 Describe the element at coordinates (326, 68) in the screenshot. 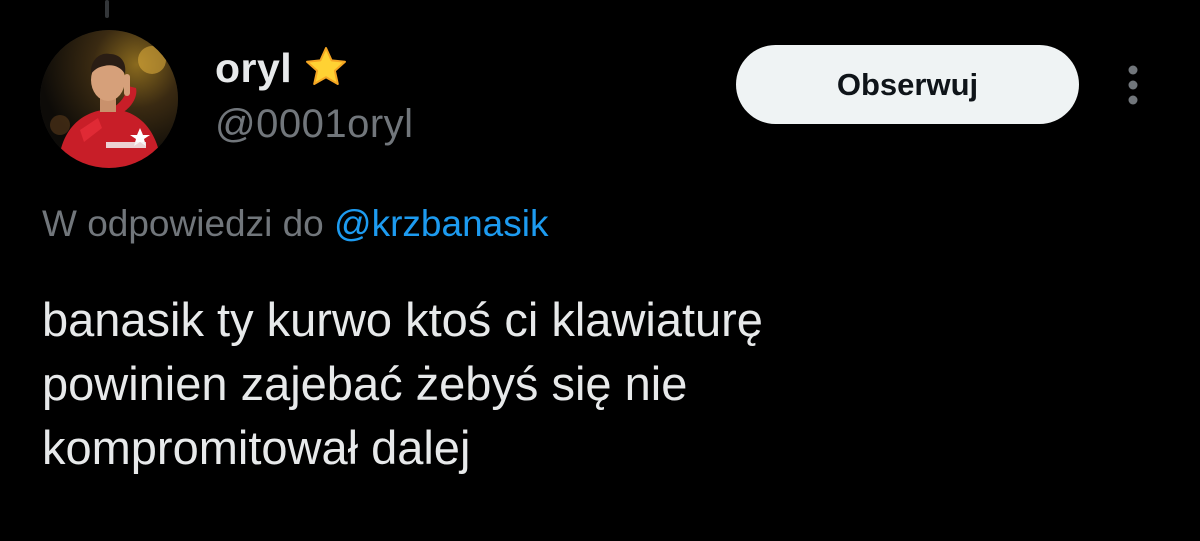

I see `star-icon` at that location.